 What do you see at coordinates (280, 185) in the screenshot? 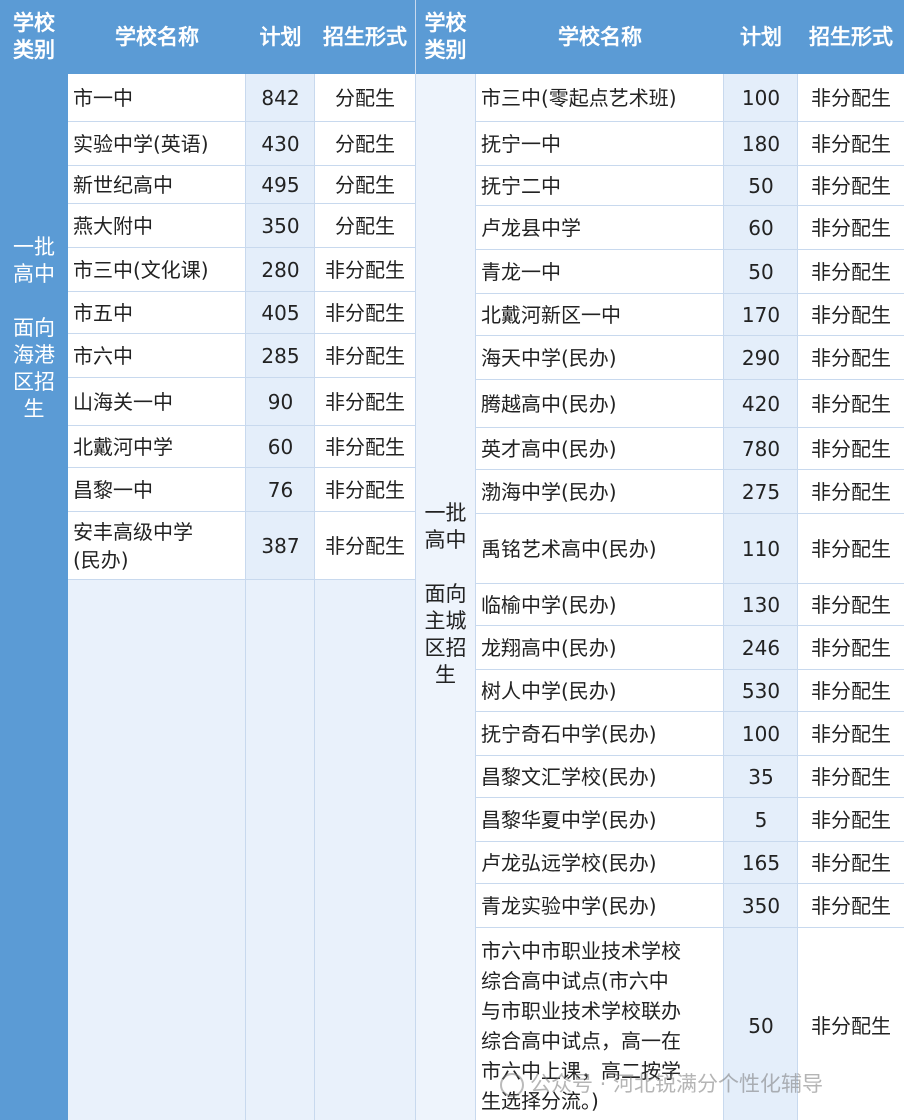
I see `left-row-2-plan-text: 495` at bounding box center [280, 185].